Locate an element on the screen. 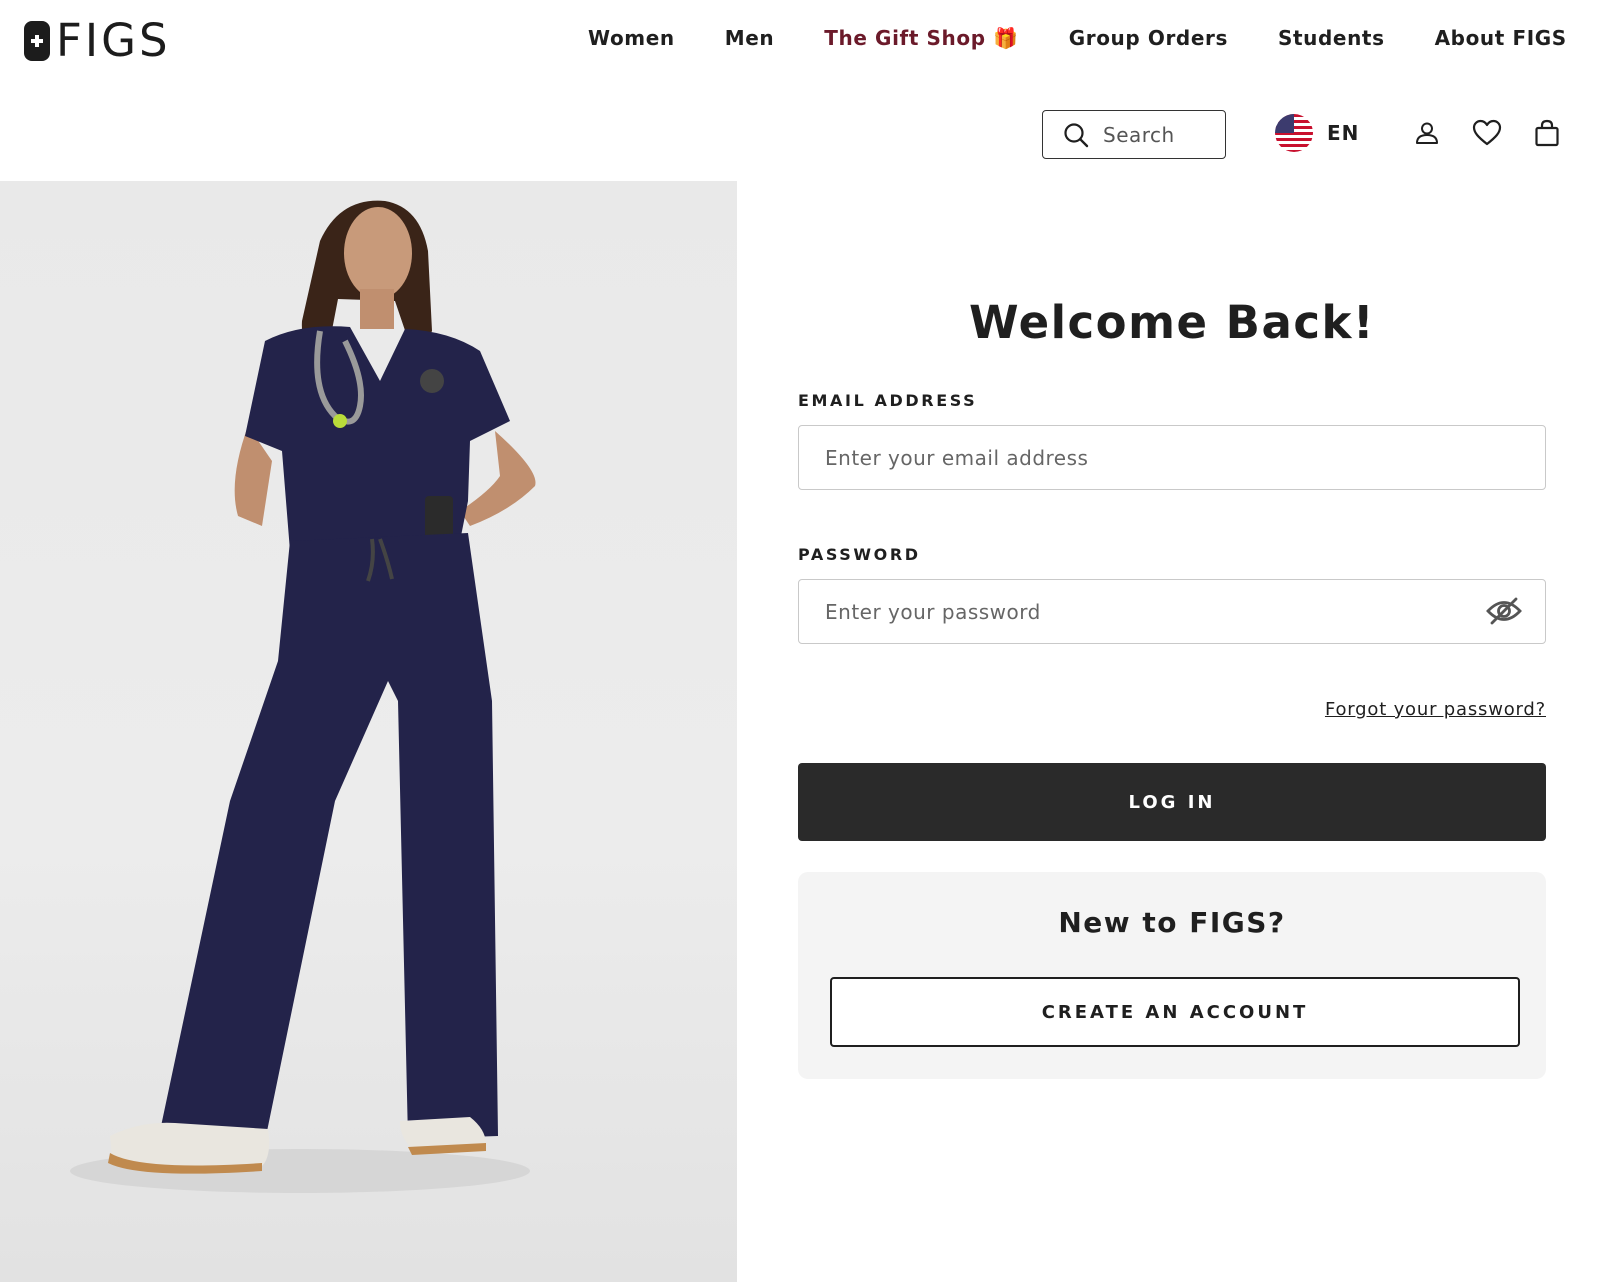  bag-icon is located at coordinates (1547, 133).